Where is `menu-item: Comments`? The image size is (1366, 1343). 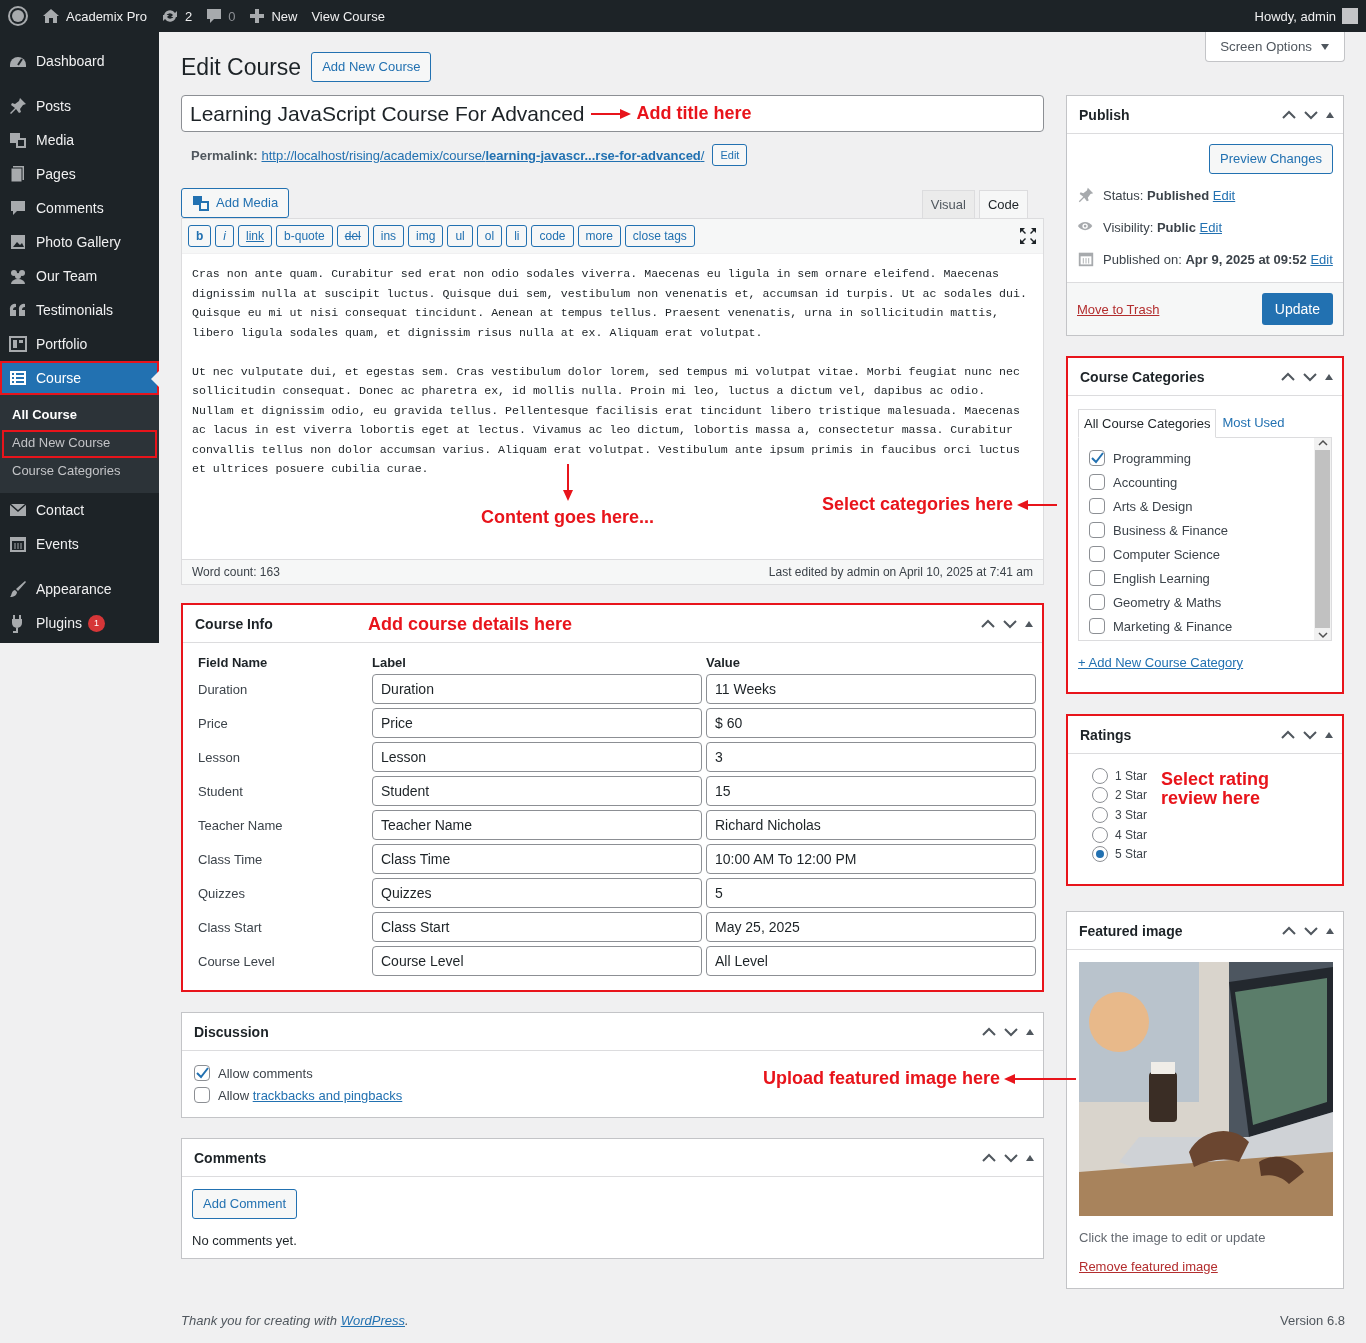
menu-item: Comments is located at coordinates (79, 208).